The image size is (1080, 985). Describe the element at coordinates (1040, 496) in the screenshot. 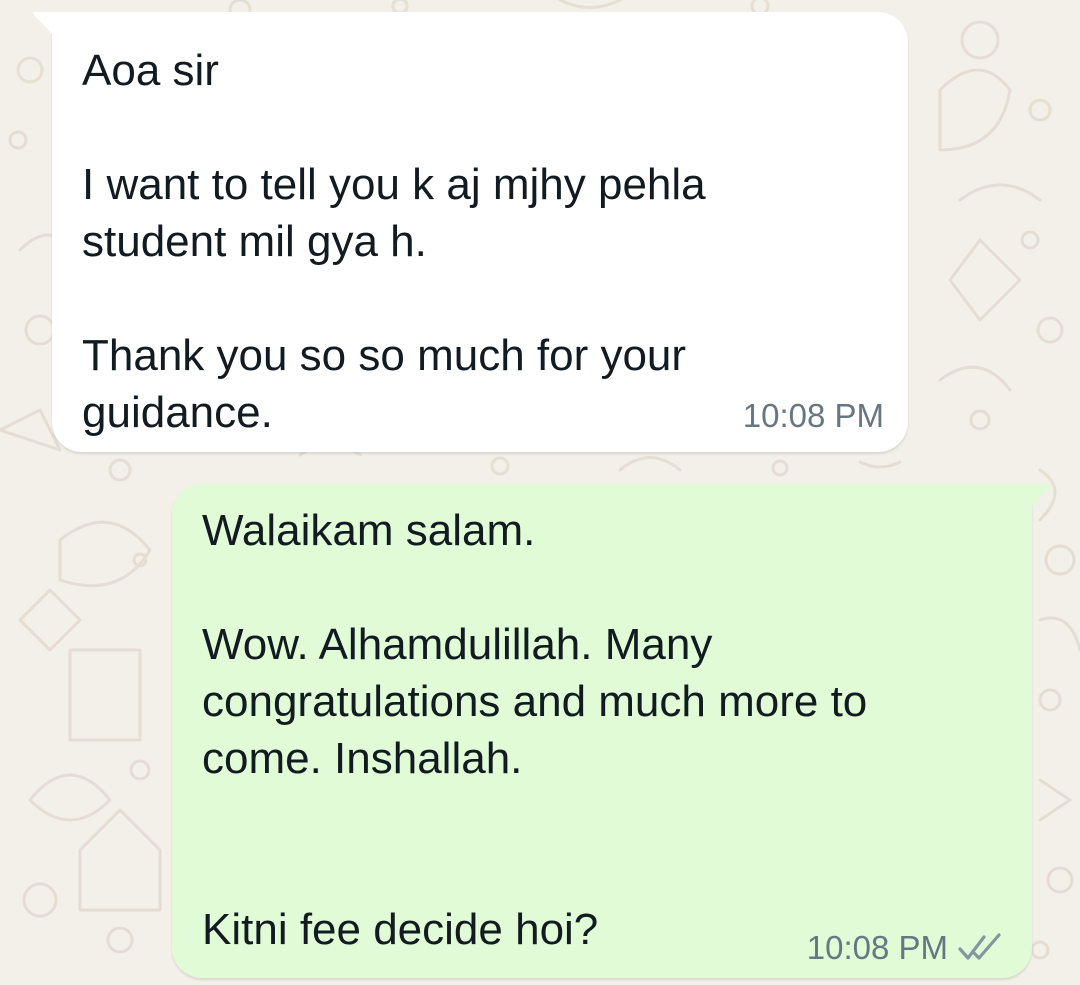

I see `outgoing-bubble-tail` at that location.